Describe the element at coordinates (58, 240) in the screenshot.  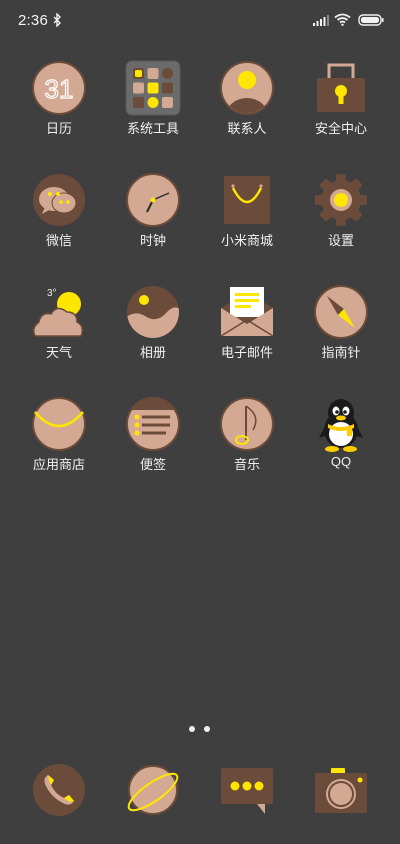
I see `app-label: 微信` at that location.